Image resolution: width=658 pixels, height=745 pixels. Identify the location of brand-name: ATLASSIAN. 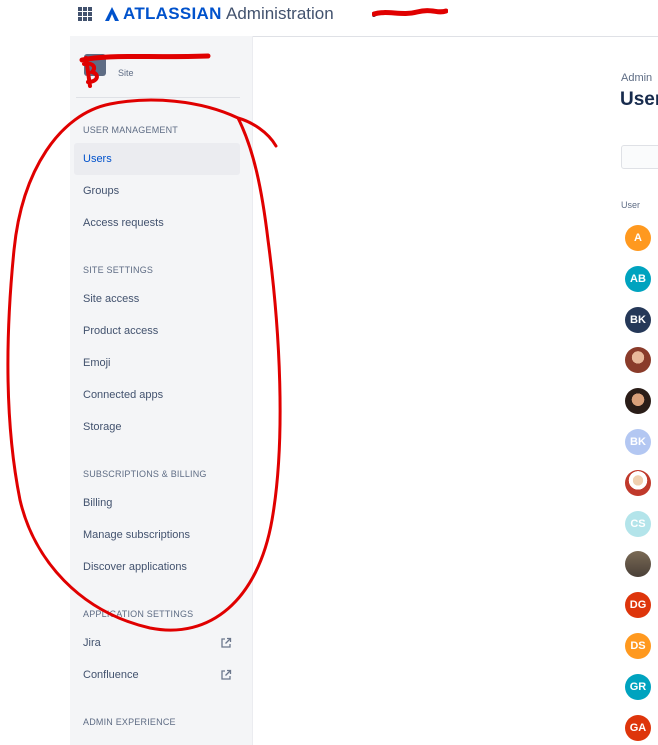
(172, 13).